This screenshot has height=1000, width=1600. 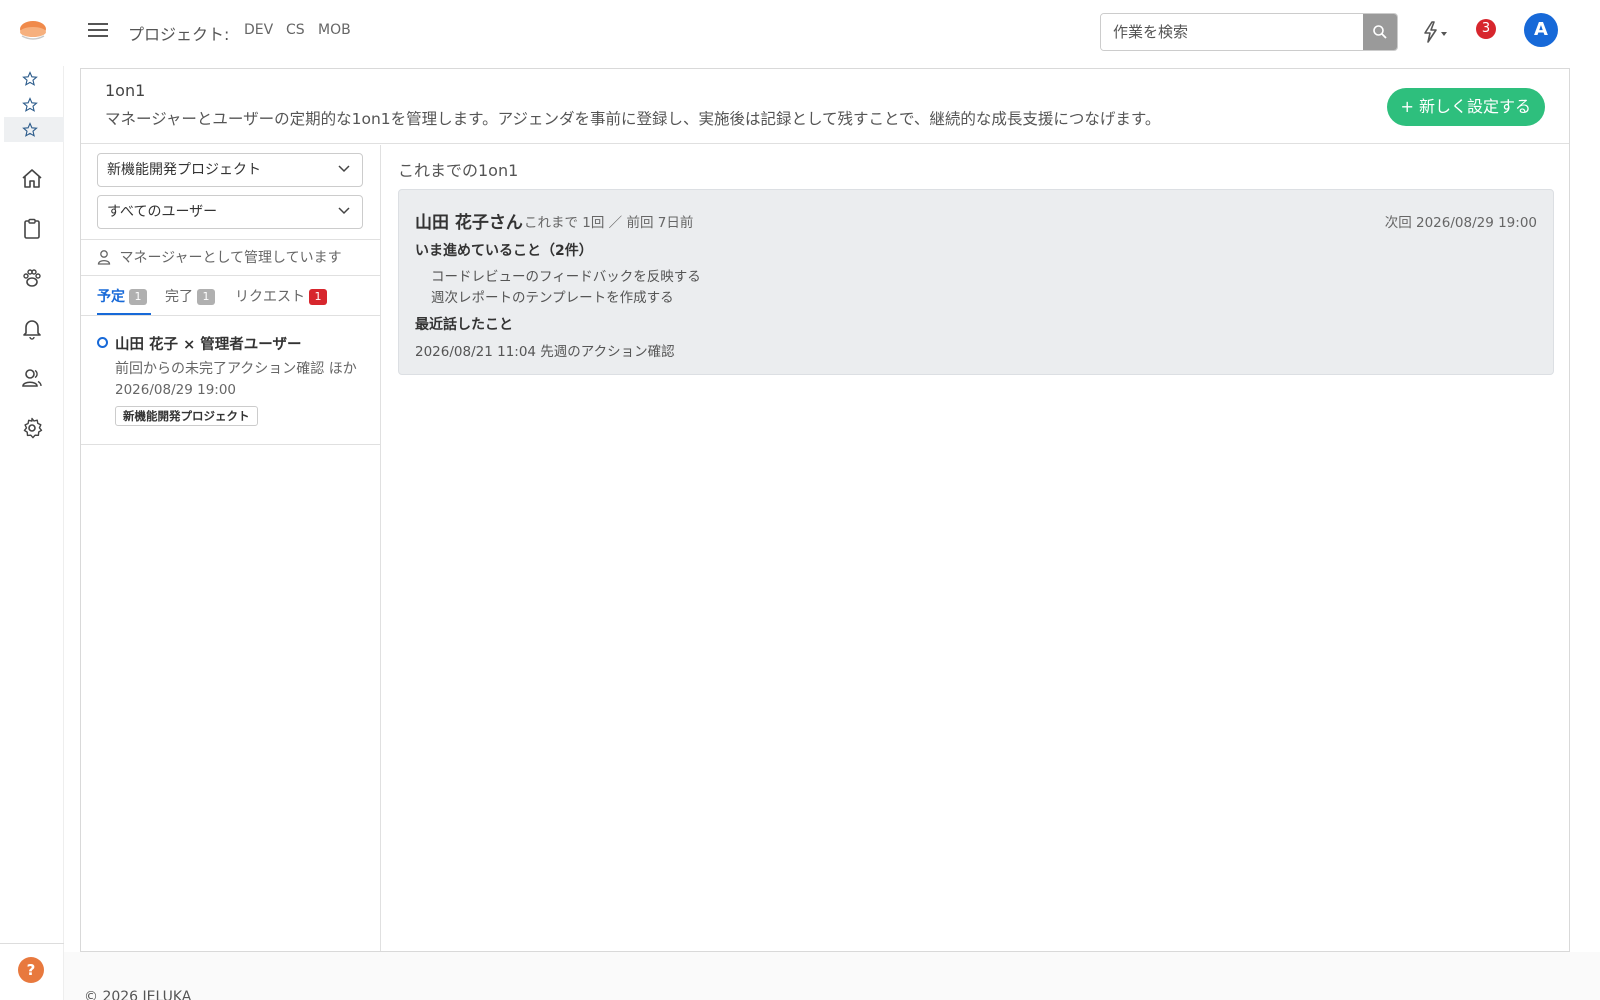 I want to click on project-link-dev: DEV, so click(x=258, y=30).